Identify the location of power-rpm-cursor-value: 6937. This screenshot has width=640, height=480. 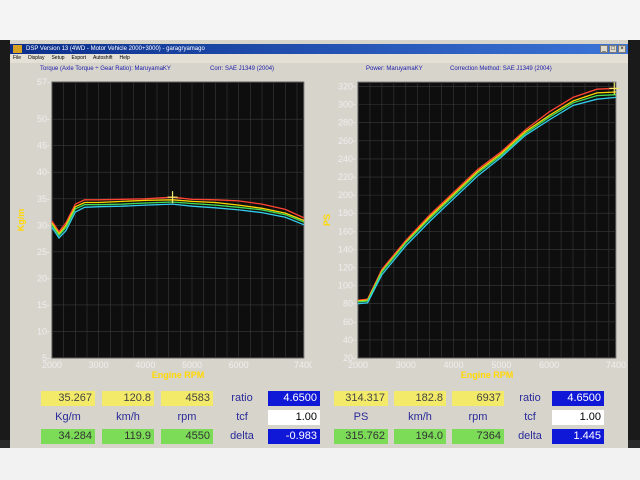
(478, 398).